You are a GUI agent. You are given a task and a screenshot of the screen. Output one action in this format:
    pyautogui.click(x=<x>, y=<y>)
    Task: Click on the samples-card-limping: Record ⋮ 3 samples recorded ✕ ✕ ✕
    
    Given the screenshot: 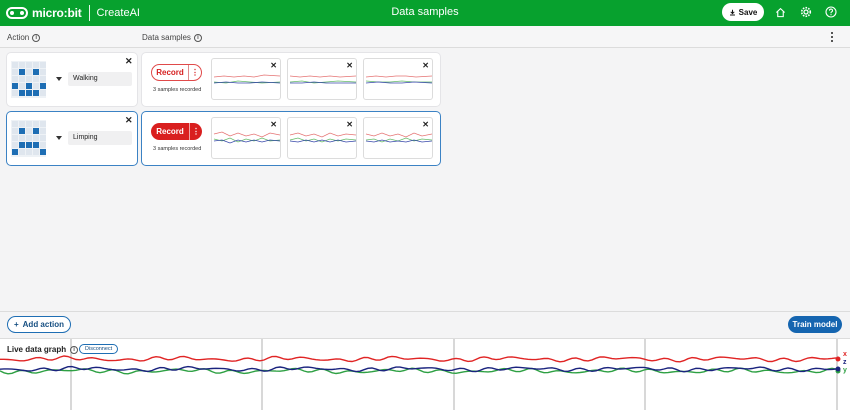 What is the action you would take?
    pyautogui.click(x=291, y=138)
    